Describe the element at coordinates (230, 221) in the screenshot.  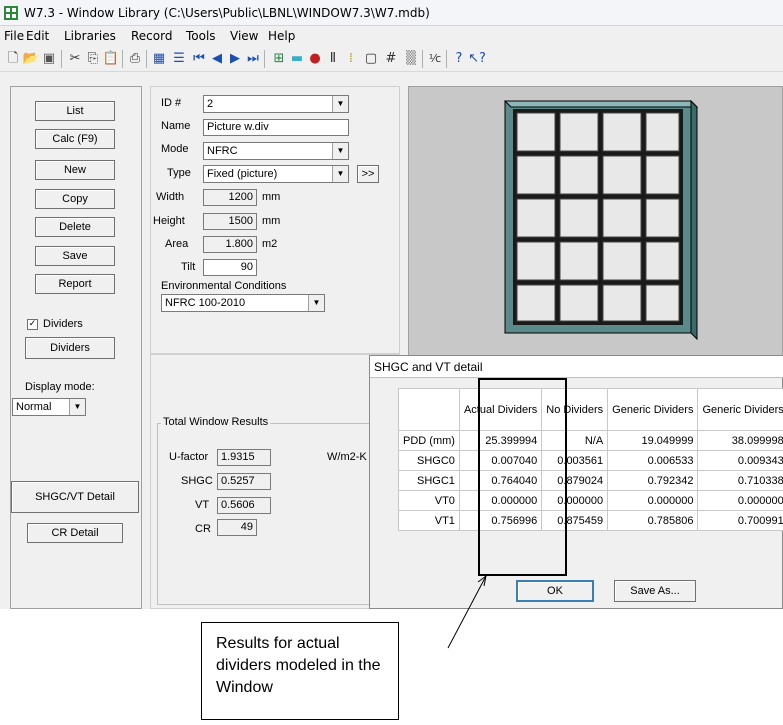
I see `height-value: 1500` at that location.